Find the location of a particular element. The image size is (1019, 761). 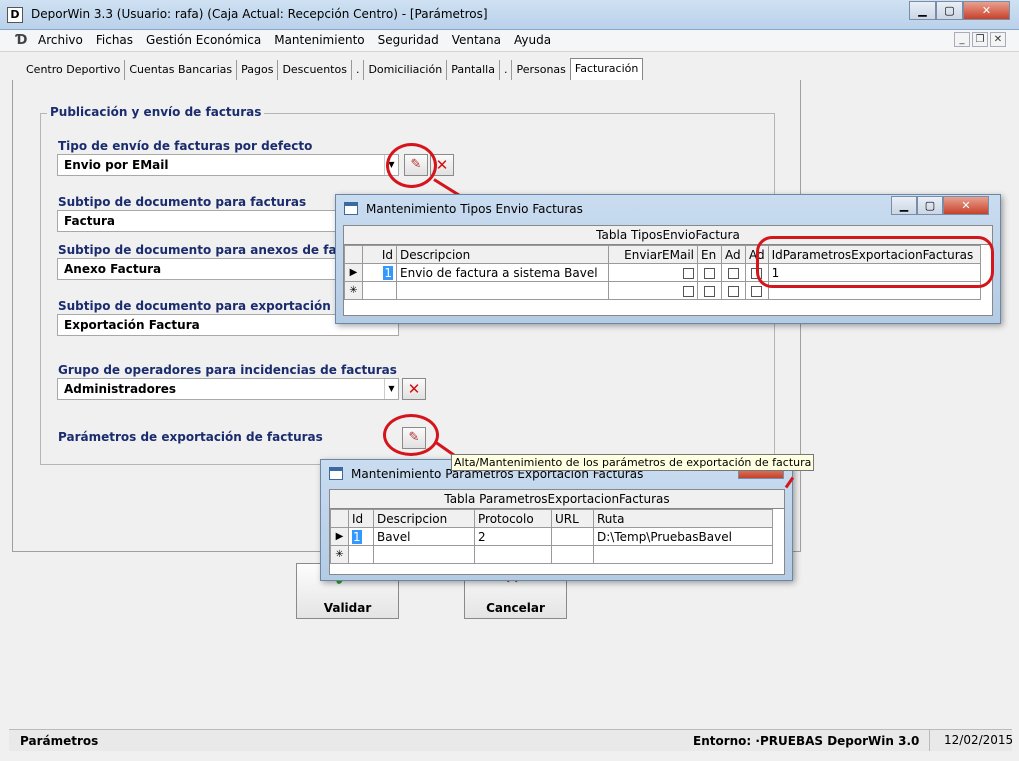

menu-ayuda: Ayuda is located at coordinates (532, 40).